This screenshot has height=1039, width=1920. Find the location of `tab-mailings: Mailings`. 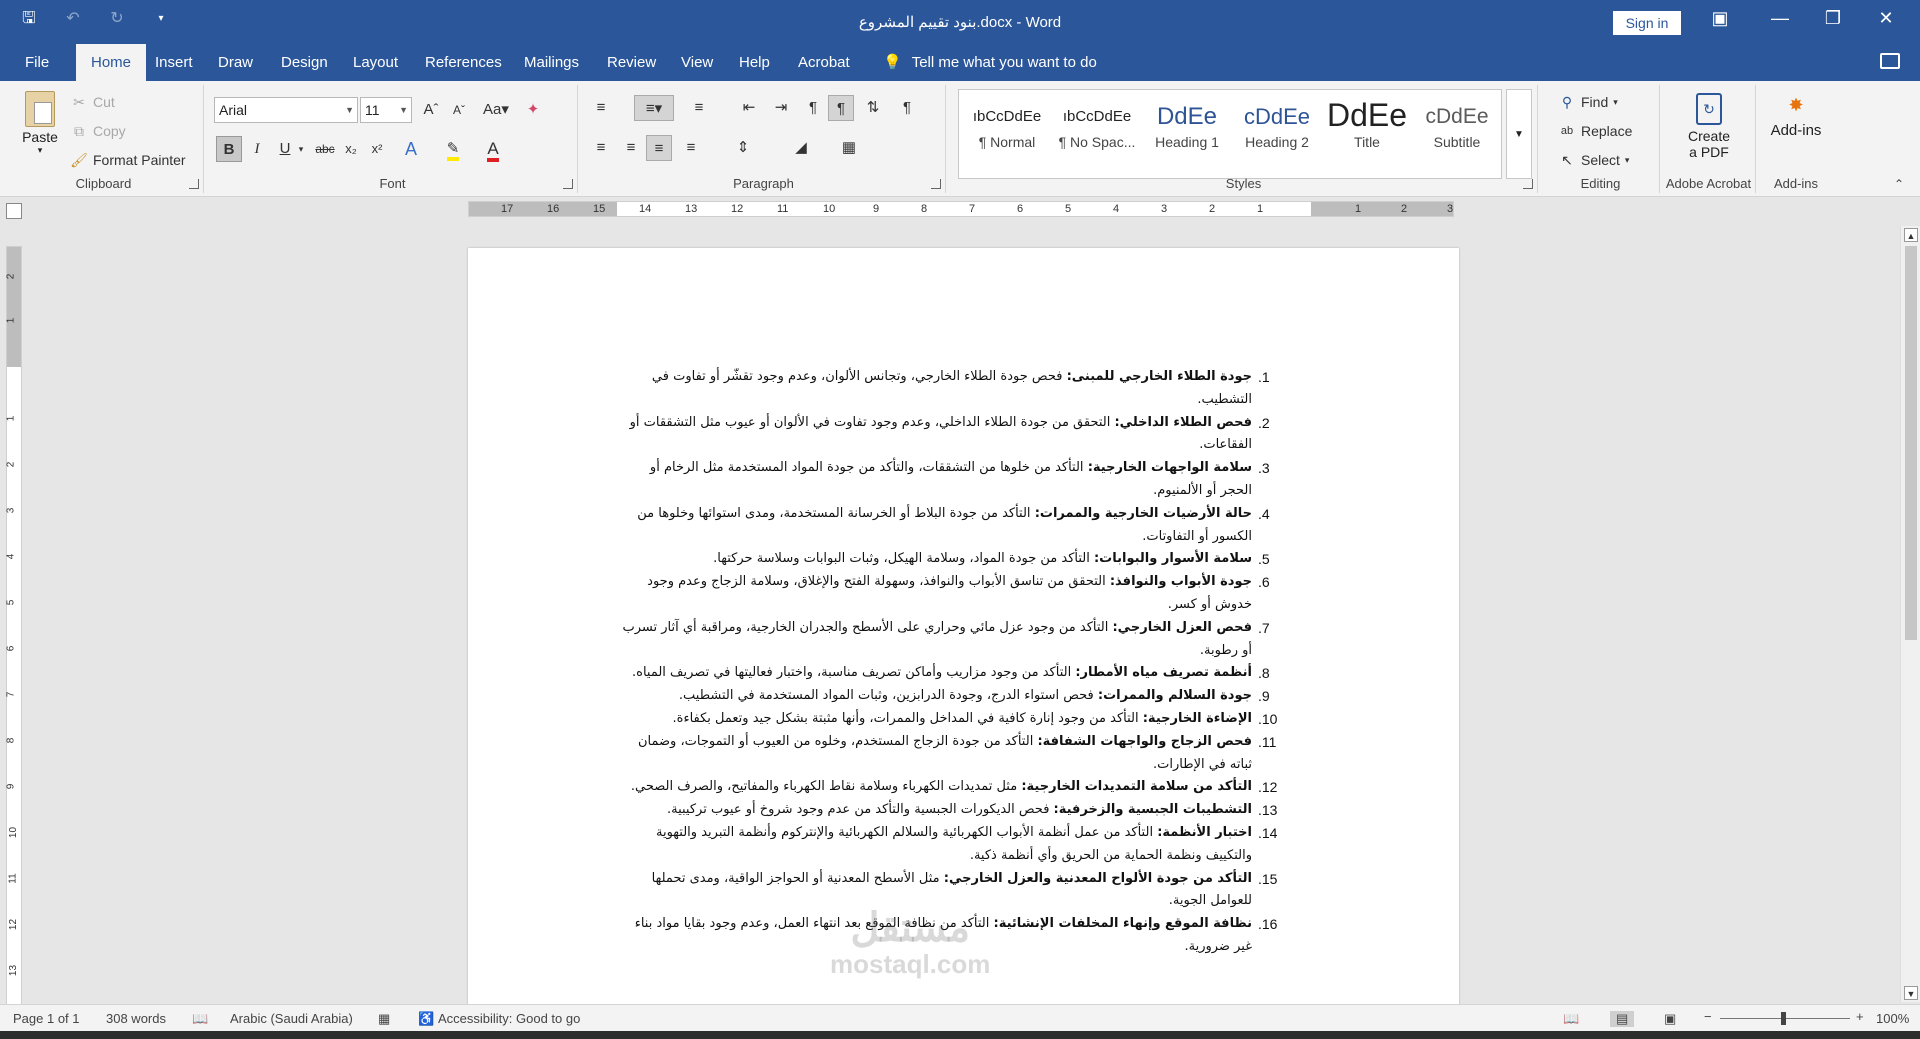

tab-mailings: Mailings is located at coordinates (551, 62).